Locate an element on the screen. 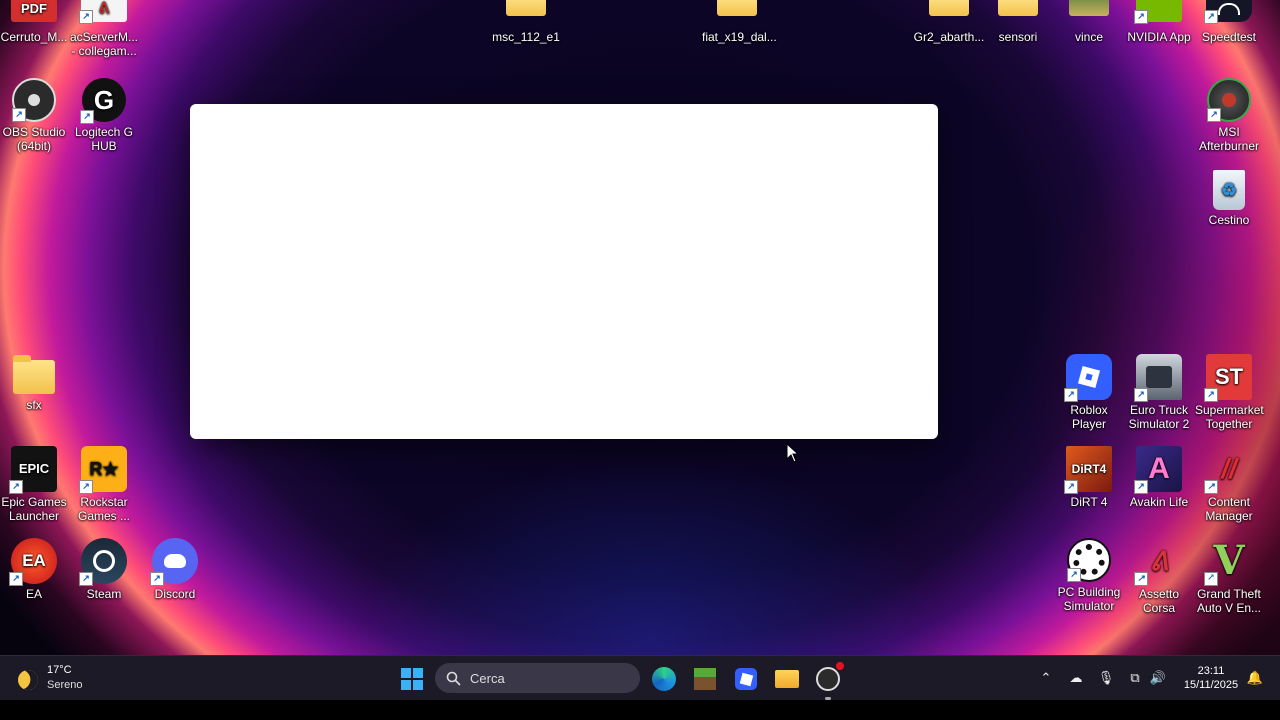 The height and width of the screenshot is (720, 1280). start-button is located at coordinates (412, 679).